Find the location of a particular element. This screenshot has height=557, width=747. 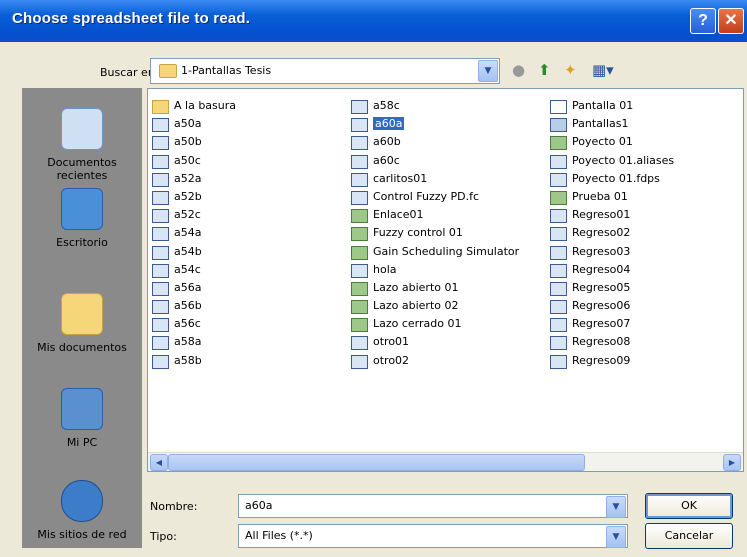

scroll-left-icon: ◀ is located at coordinates (159, 462).